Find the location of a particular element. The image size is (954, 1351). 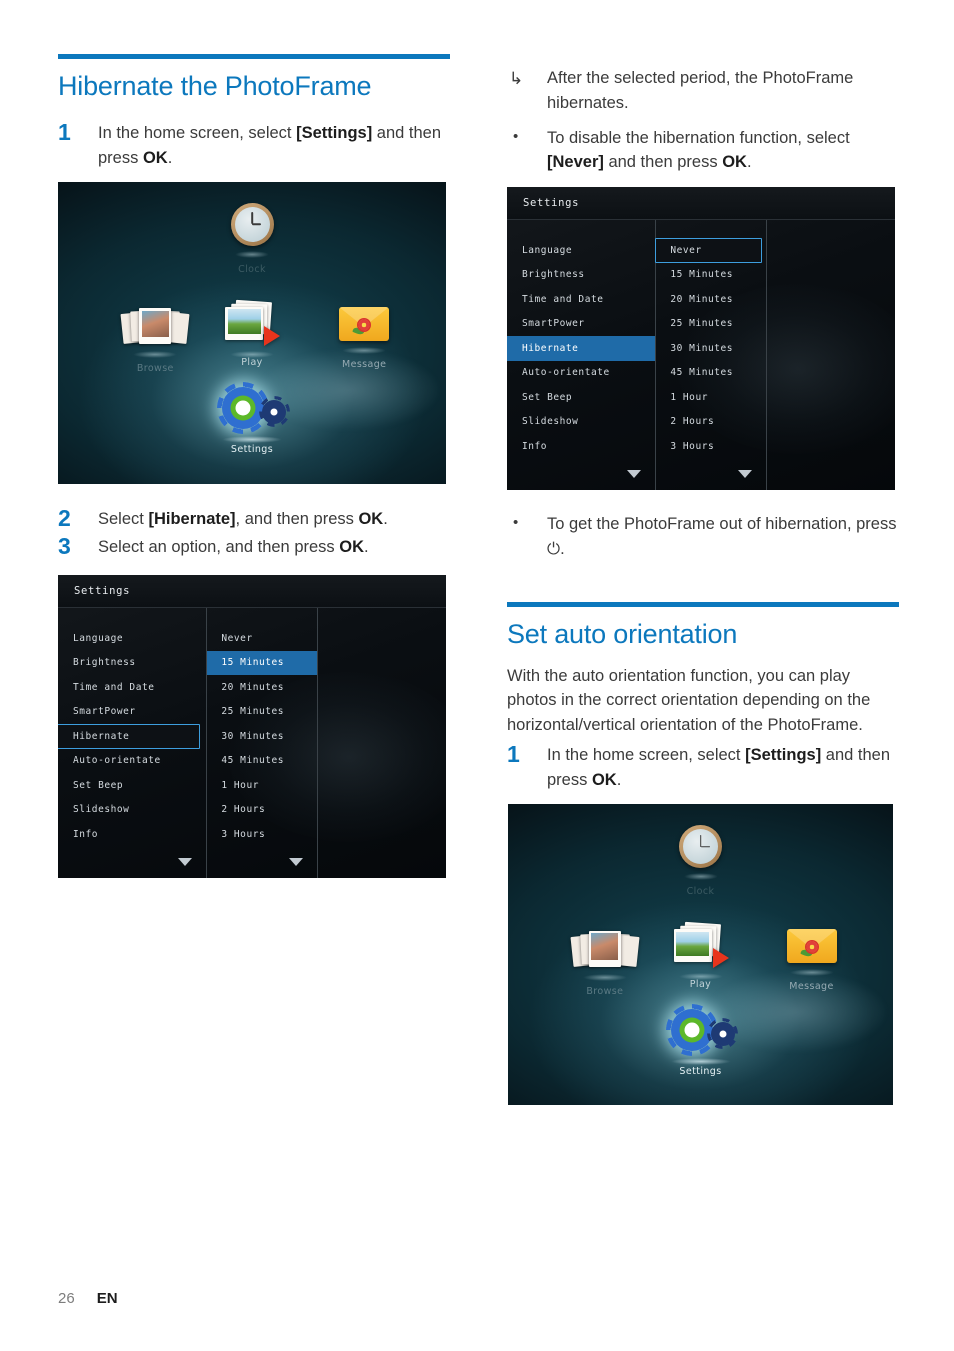

home-screen-image-1: Clock Browse Play Message Settings is located at coordinates (252, 332).